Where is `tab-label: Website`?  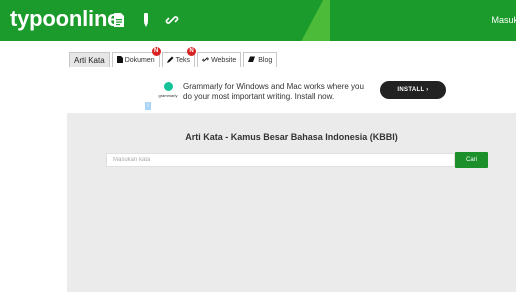
tab-label: Website is located at coordinates (224, 60).